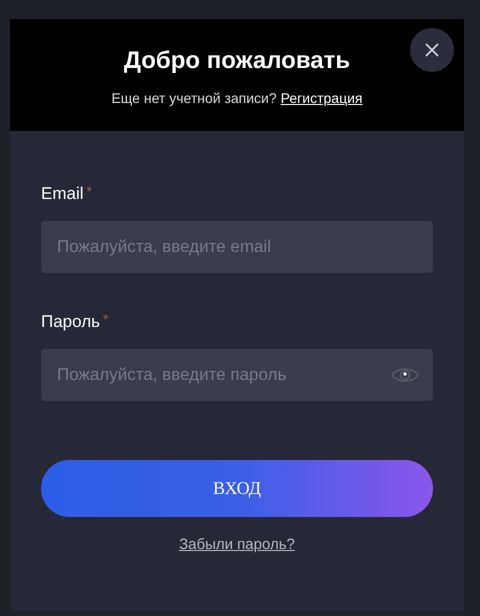 This screenshot has width=480, height=616. What do you see at coordinates (237, 375) in the screenshot?
I see `input-field: Пожалуйста, введите пароль` at bounding box center [237, 375].